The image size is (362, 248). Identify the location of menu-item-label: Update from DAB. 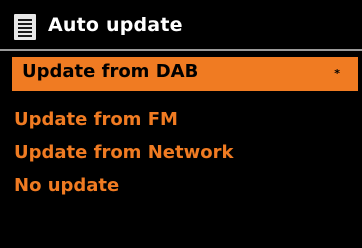
(110, 71).